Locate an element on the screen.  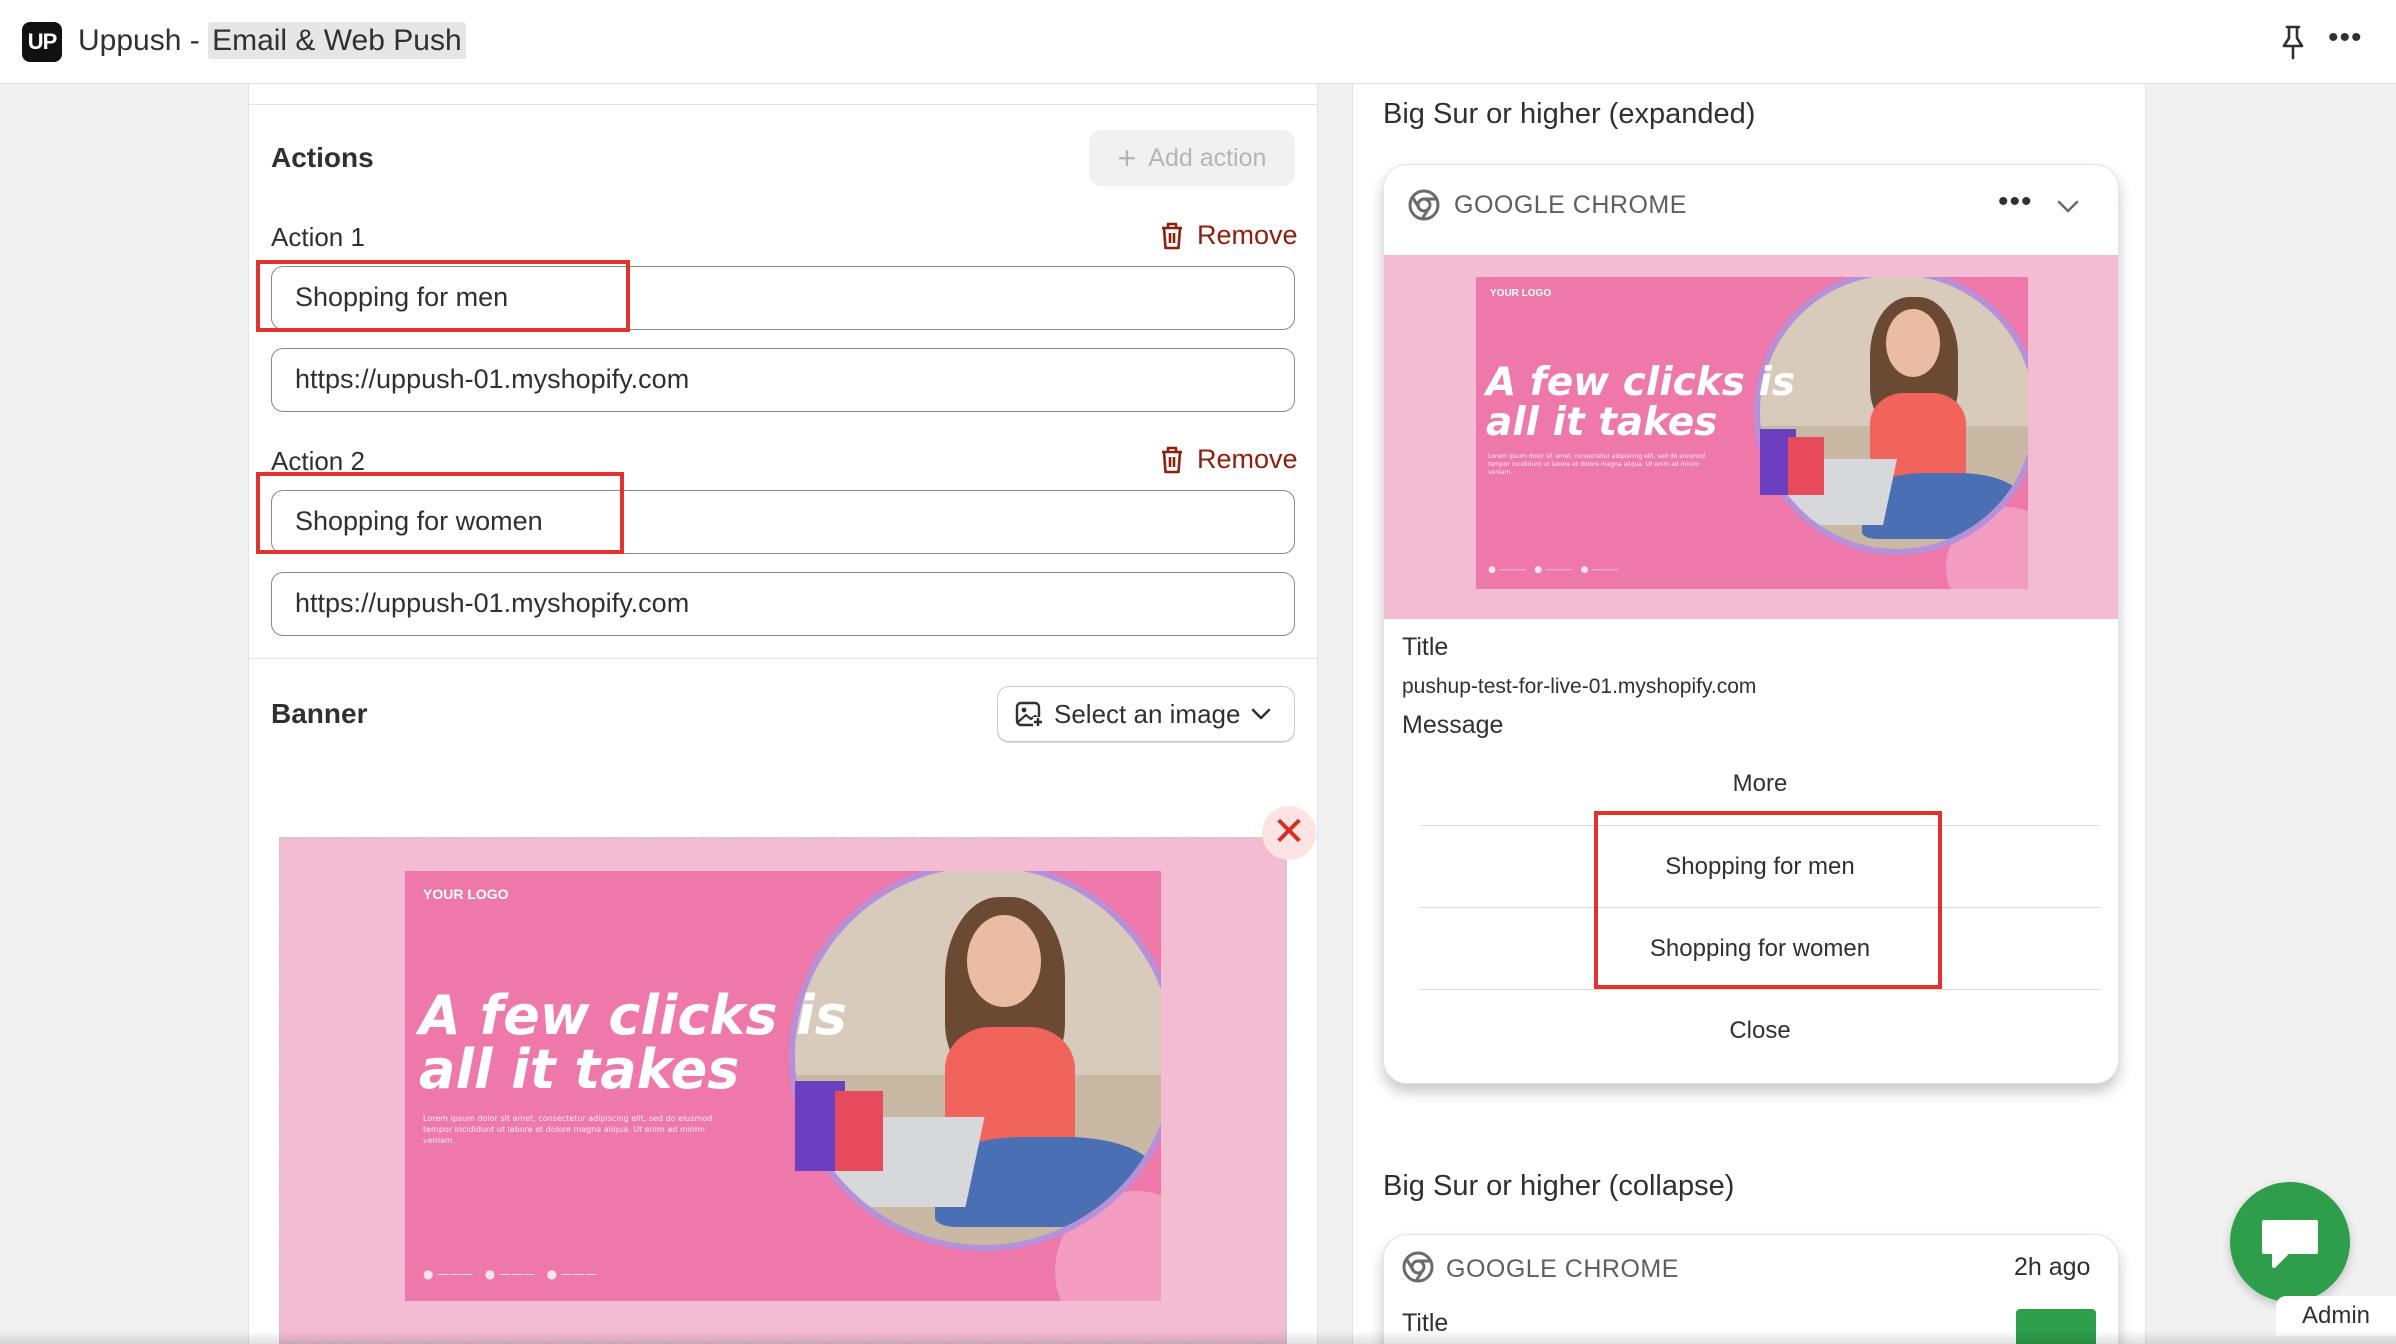
notification-site: pushup-test-for-live-01.myshopify.com is located at coordinates (1579, 686).